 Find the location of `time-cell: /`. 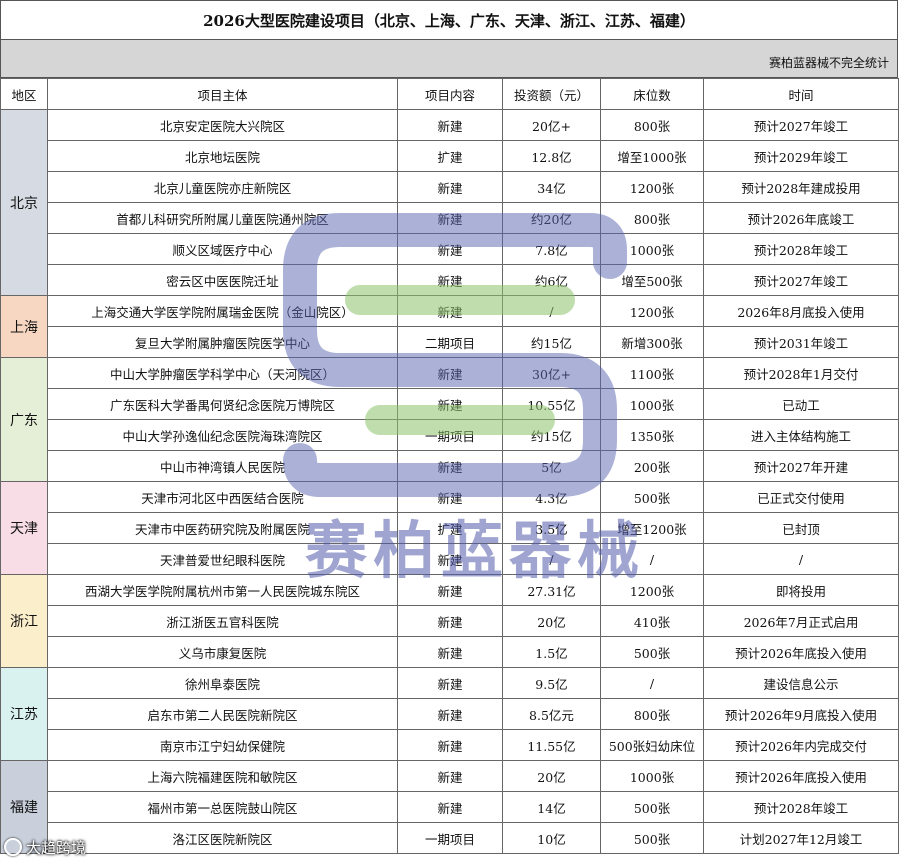

time-cell: / is located at coordinates (801, 559).